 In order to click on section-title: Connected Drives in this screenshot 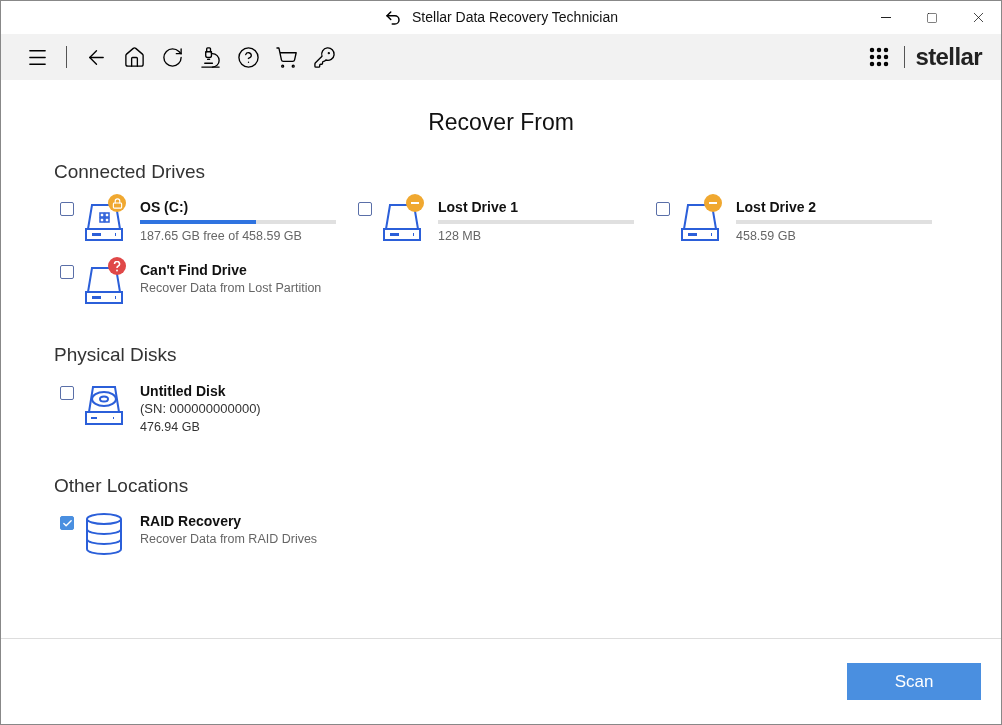, I will do `click(130, 171)`.